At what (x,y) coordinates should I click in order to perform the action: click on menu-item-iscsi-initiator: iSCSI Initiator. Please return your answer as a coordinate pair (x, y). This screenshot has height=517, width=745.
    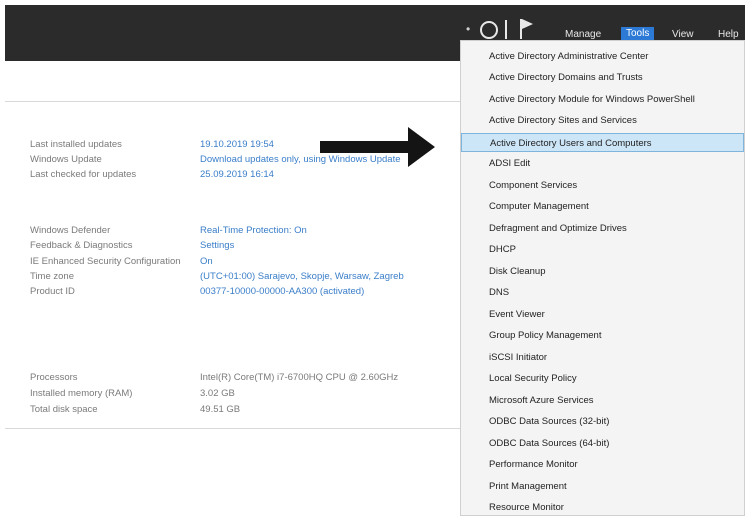
    Looking at the image, I should click on (614, 357).